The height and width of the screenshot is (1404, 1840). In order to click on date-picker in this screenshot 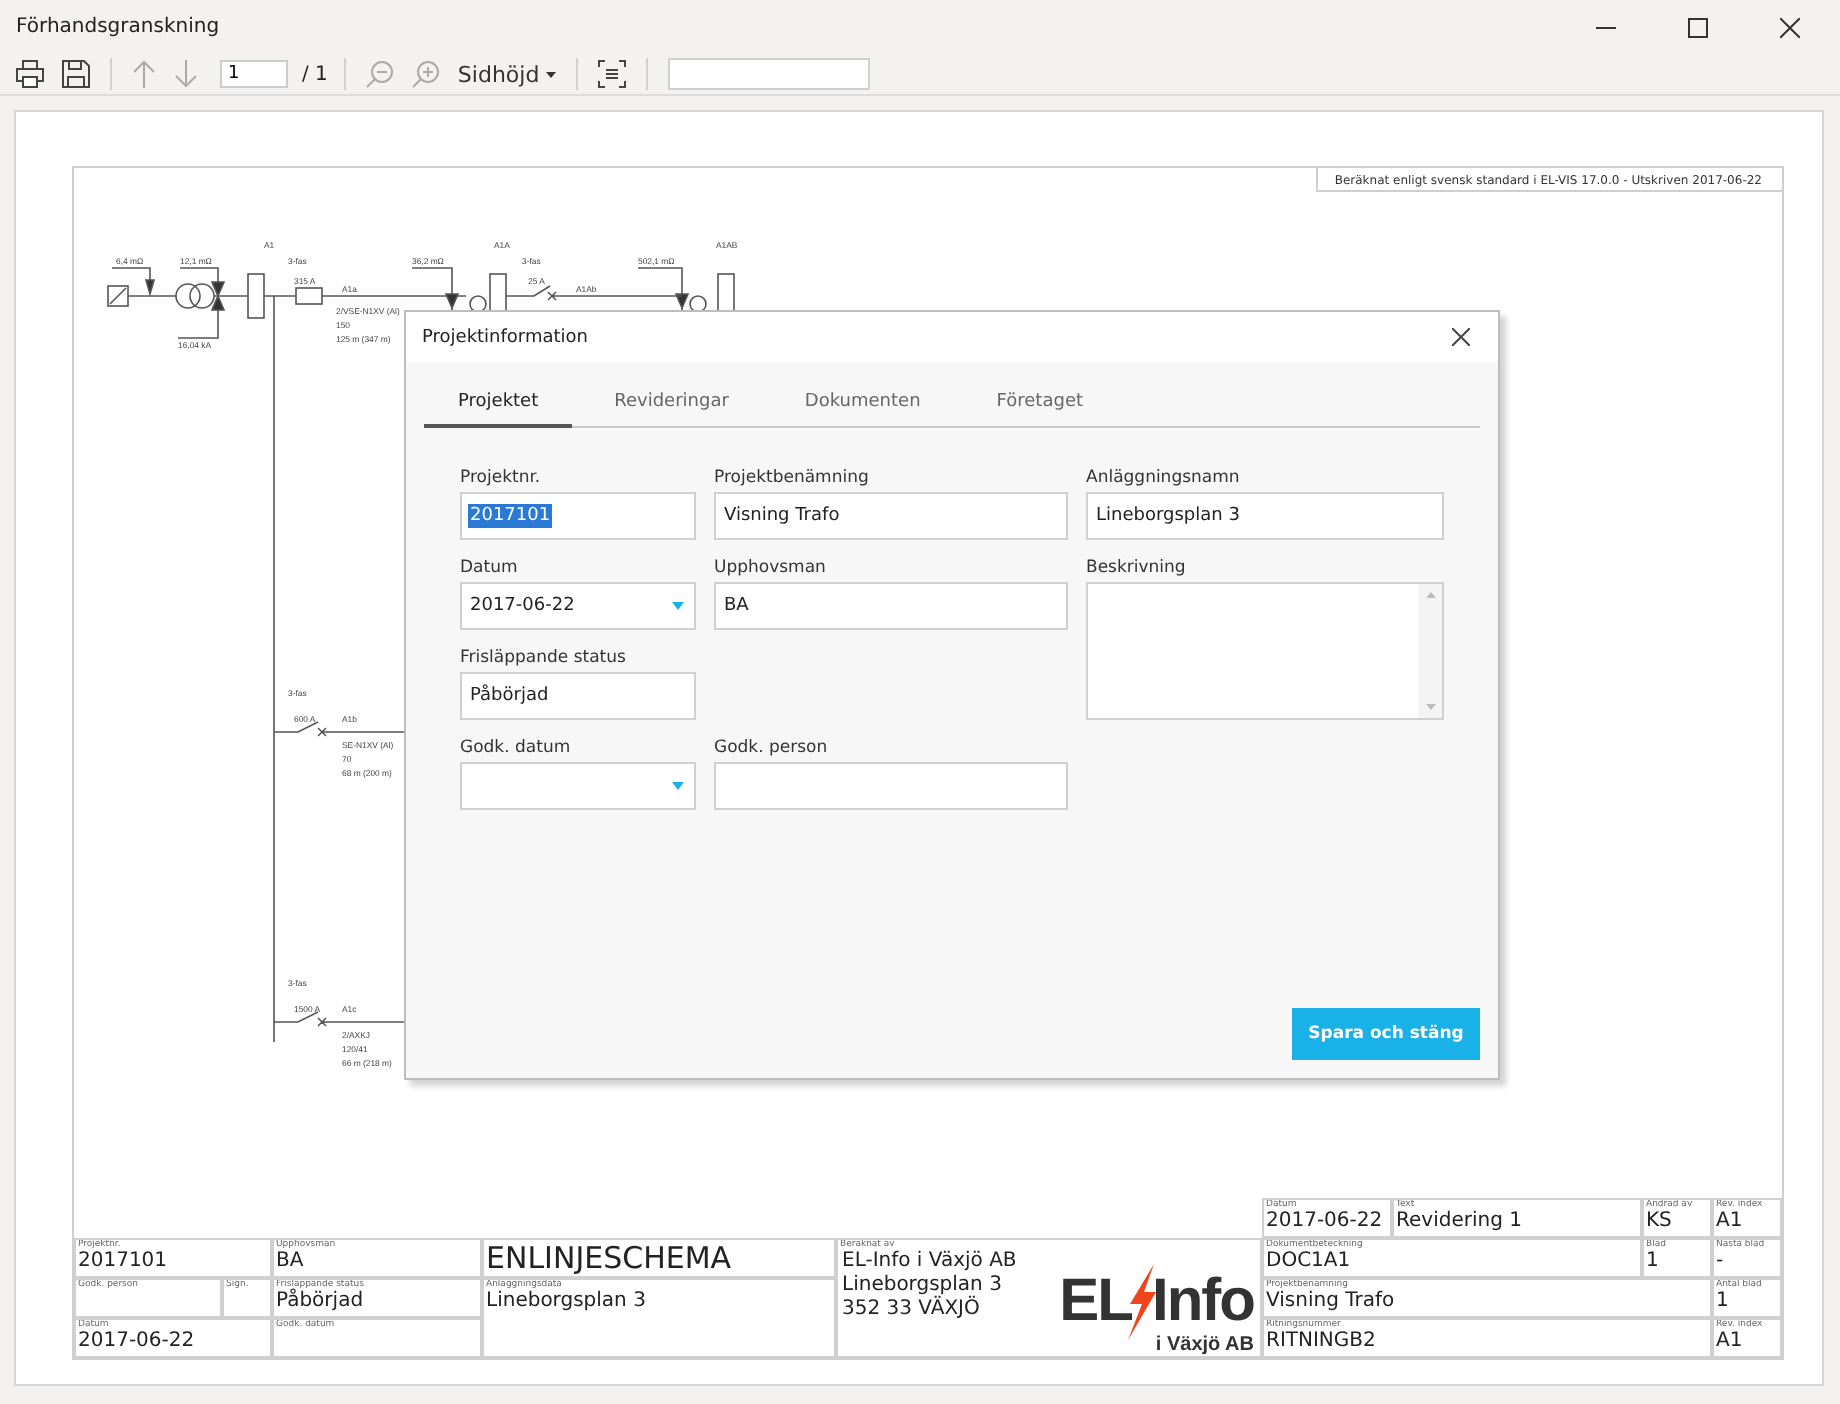, I will do `click(578, 786)`.